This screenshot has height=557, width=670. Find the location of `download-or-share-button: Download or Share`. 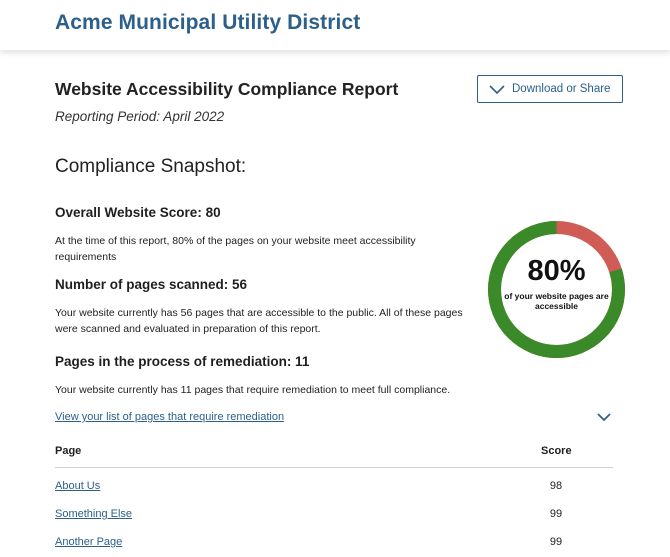

download-or-share-button: Download or Share is located at coordinates (550, 89).